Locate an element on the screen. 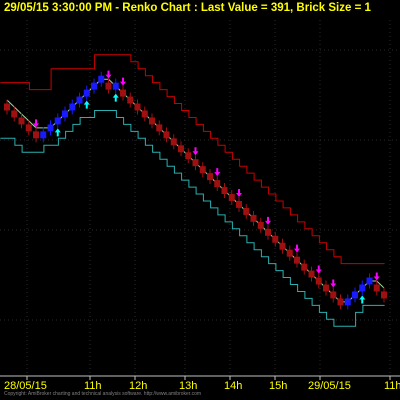 Image resolution: width=400 pixels, height=400 pixels. x-tick-label: 14h is located at coordinates (233, 386).